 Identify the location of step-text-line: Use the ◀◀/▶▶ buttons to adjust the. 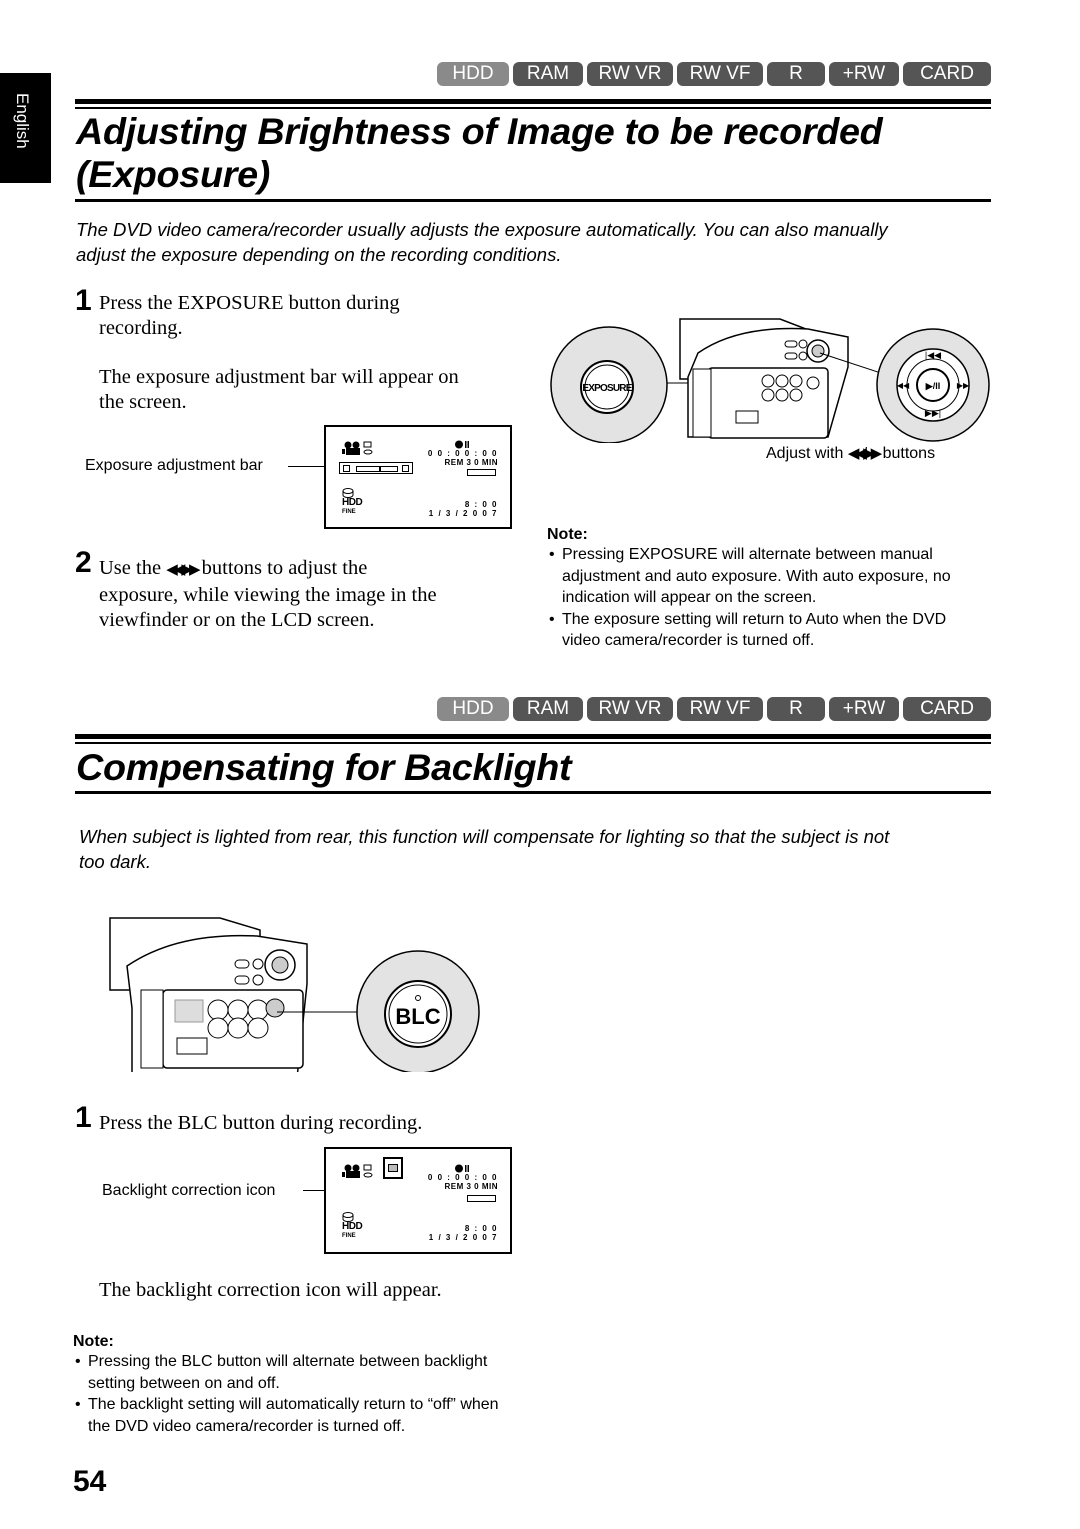
(309, 569).